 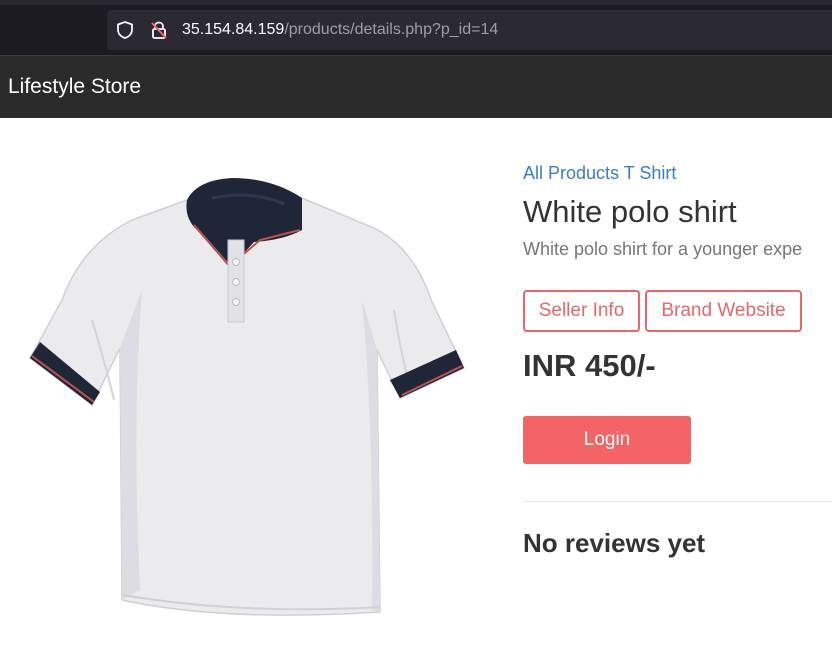 I want to click on url-path: /products/details.php?p_id=14, so click(x=391, y=29).